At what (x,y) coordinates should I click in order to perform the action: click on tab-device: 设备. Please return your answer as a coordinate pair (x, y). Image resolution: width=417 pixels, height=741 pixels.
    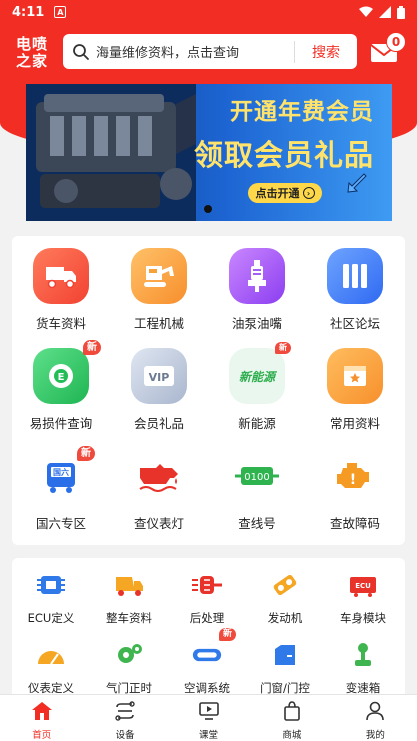
    Looking at the image, I should click on (124, 718).